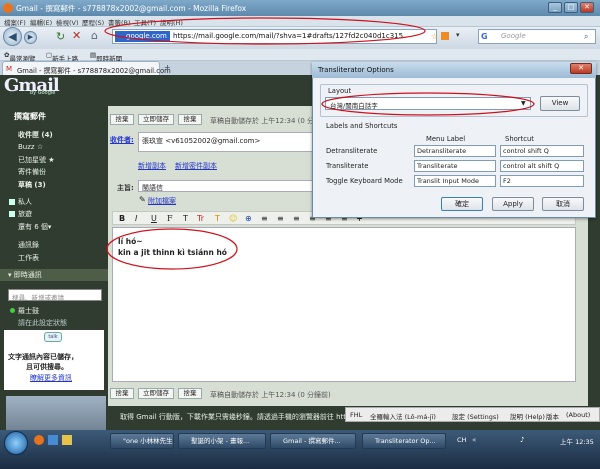 This screenshot has width=600, height=469. What do you see at coordinates (586, 37) in the screenshot?
I see `magnifier-icon: ⌕` at bounding box center [586, 37].